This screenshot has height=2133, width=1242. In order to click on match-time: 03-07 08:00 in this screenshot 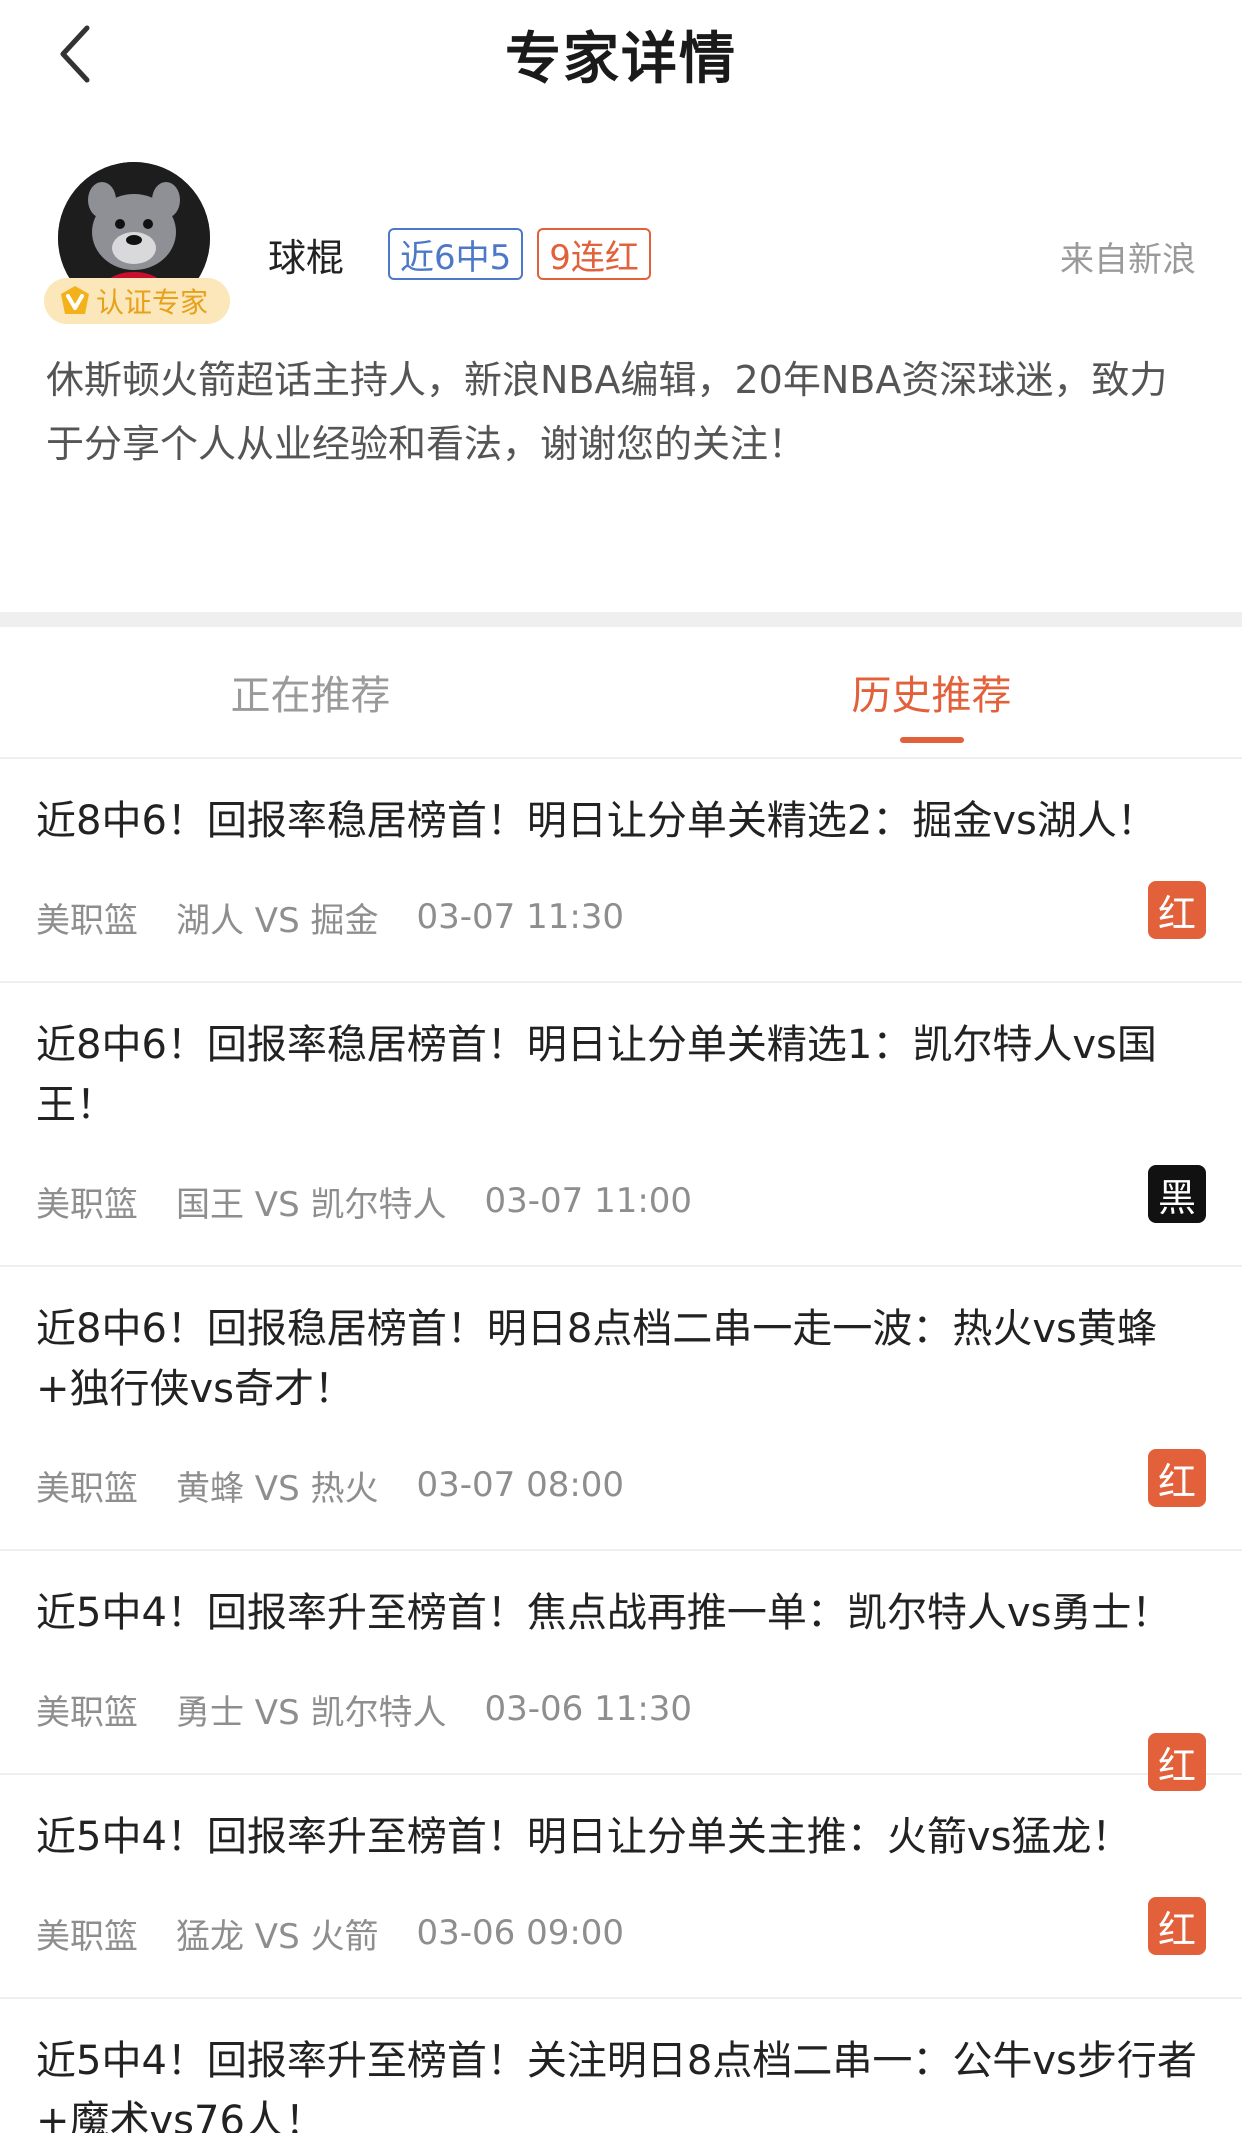, I will do `click(520, 1485)`.